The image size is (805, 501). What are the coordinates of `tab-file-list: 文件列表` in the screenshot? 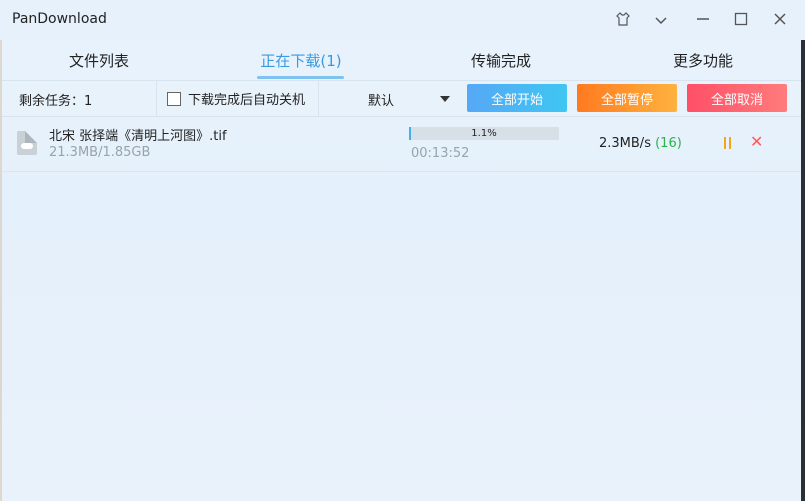 It's located at (99, 60).